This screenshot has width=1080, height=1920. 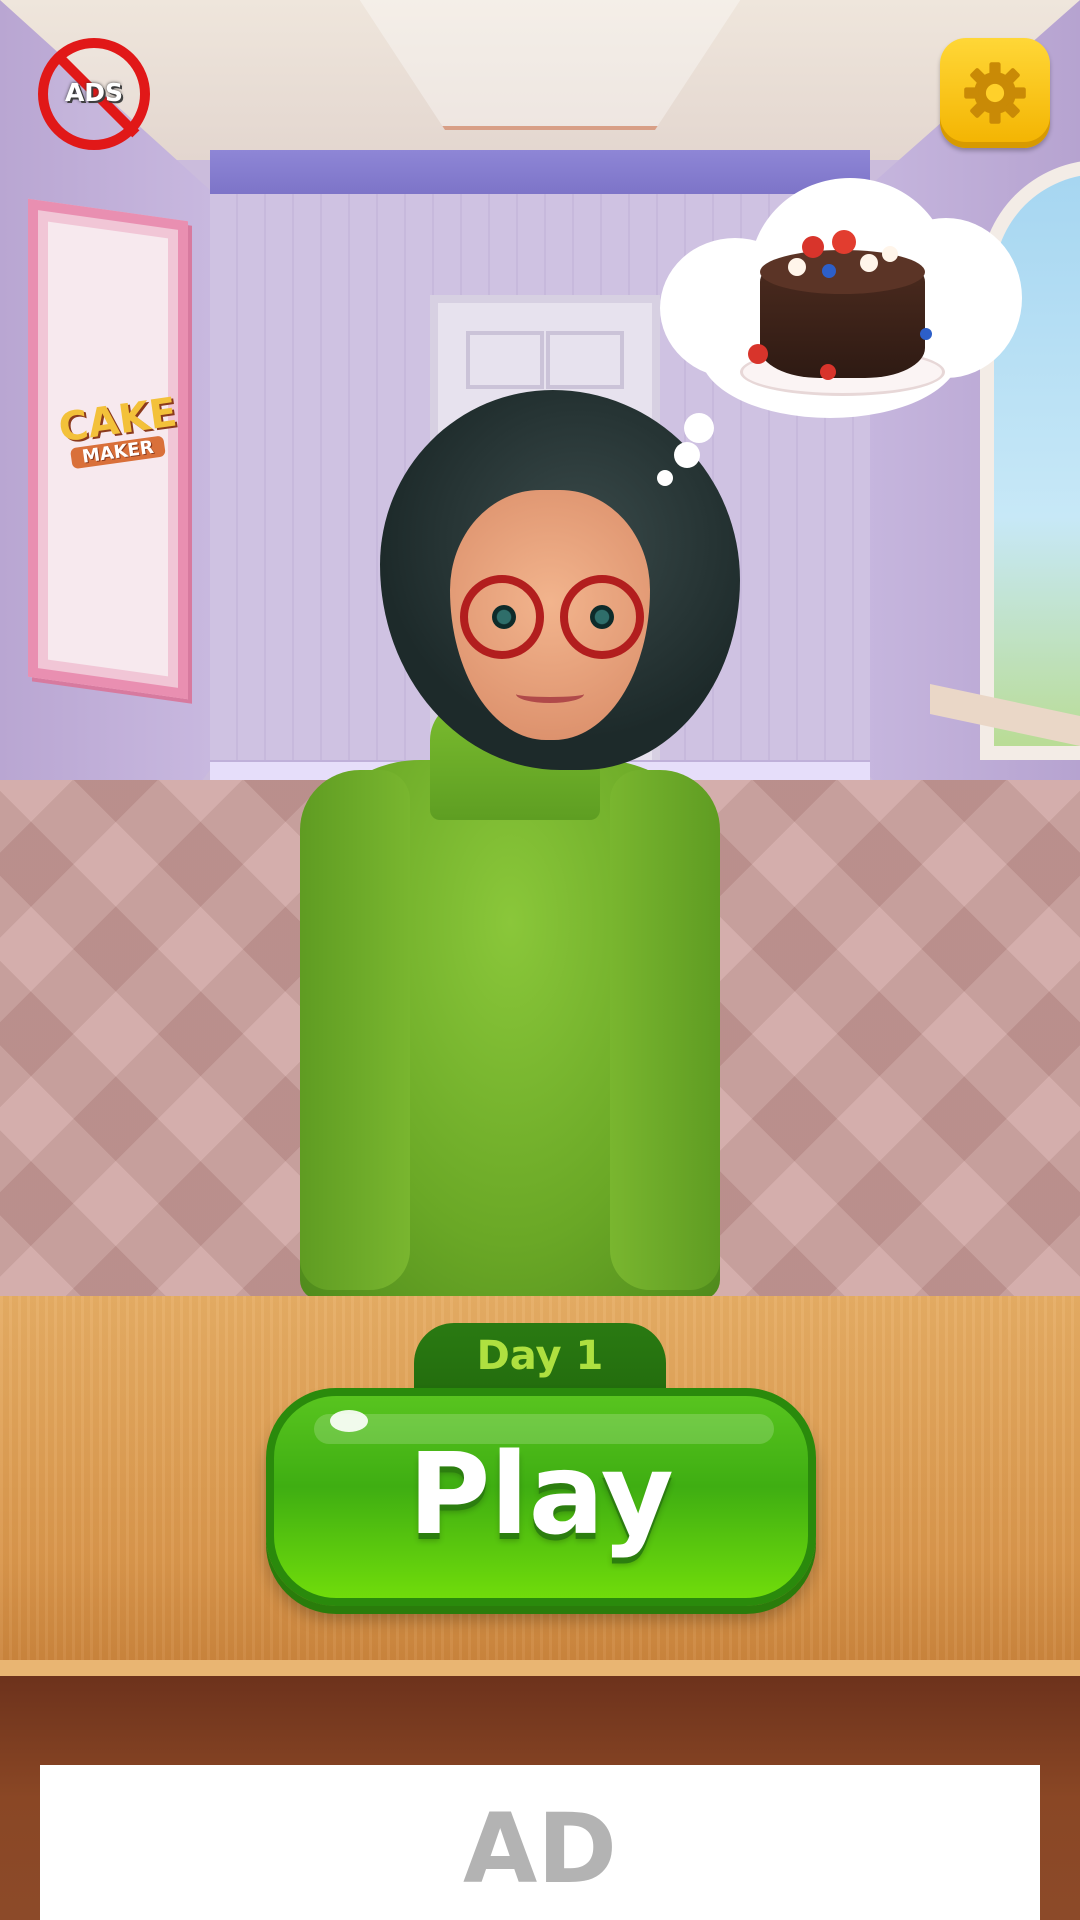 What do you see at coordinates (540, 1356) in the screenshot?
I see `day-label: Day 1` at bounding box center [540, 1356].